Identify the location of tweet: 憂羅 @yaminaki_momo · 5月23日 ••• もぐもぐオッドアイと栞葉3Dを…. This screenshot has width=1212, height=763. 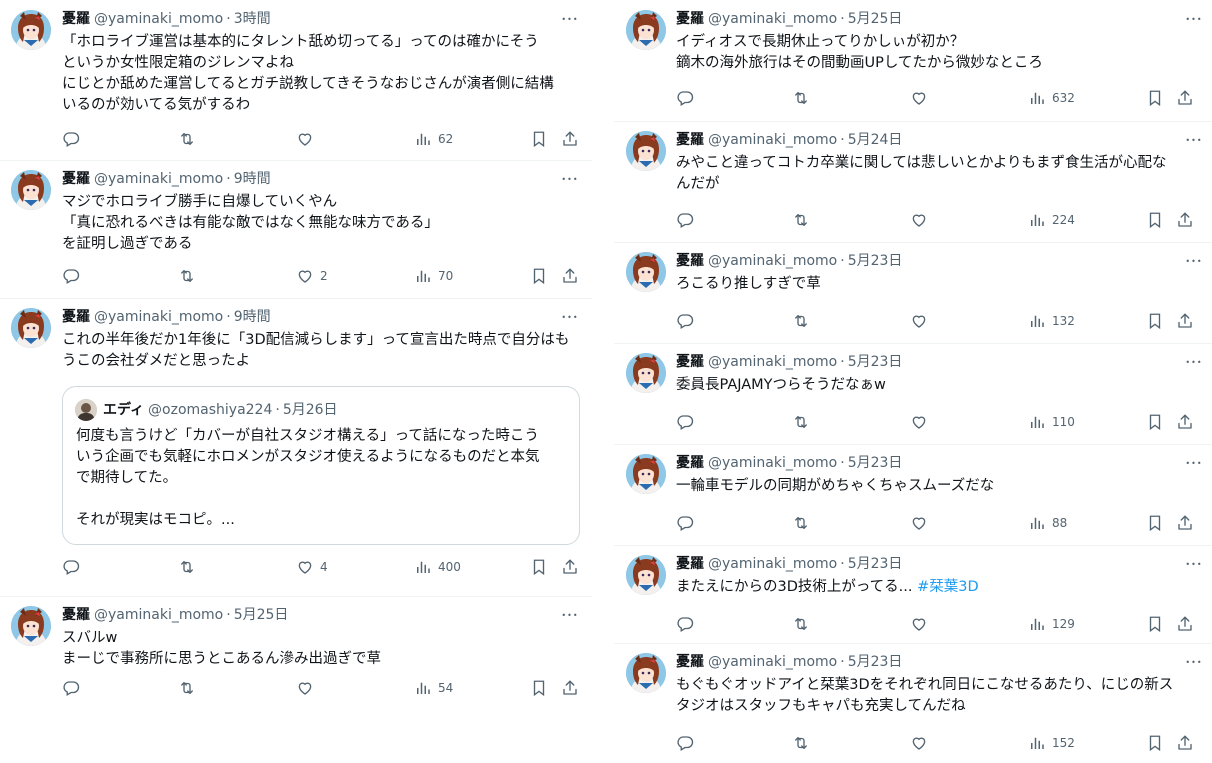
(913, 703).